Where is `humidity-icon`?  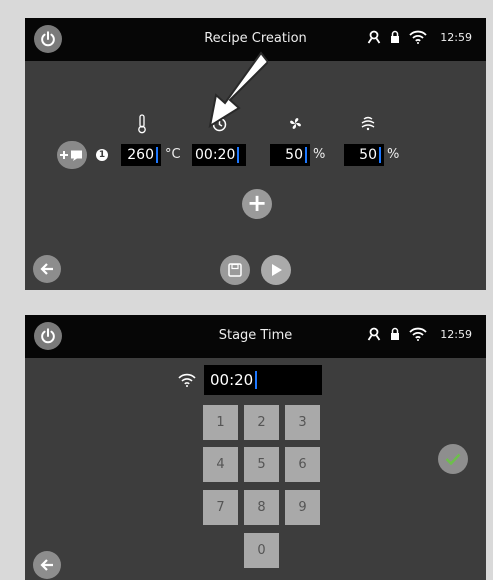
humidity-icon is located at coordinates (368, 123).